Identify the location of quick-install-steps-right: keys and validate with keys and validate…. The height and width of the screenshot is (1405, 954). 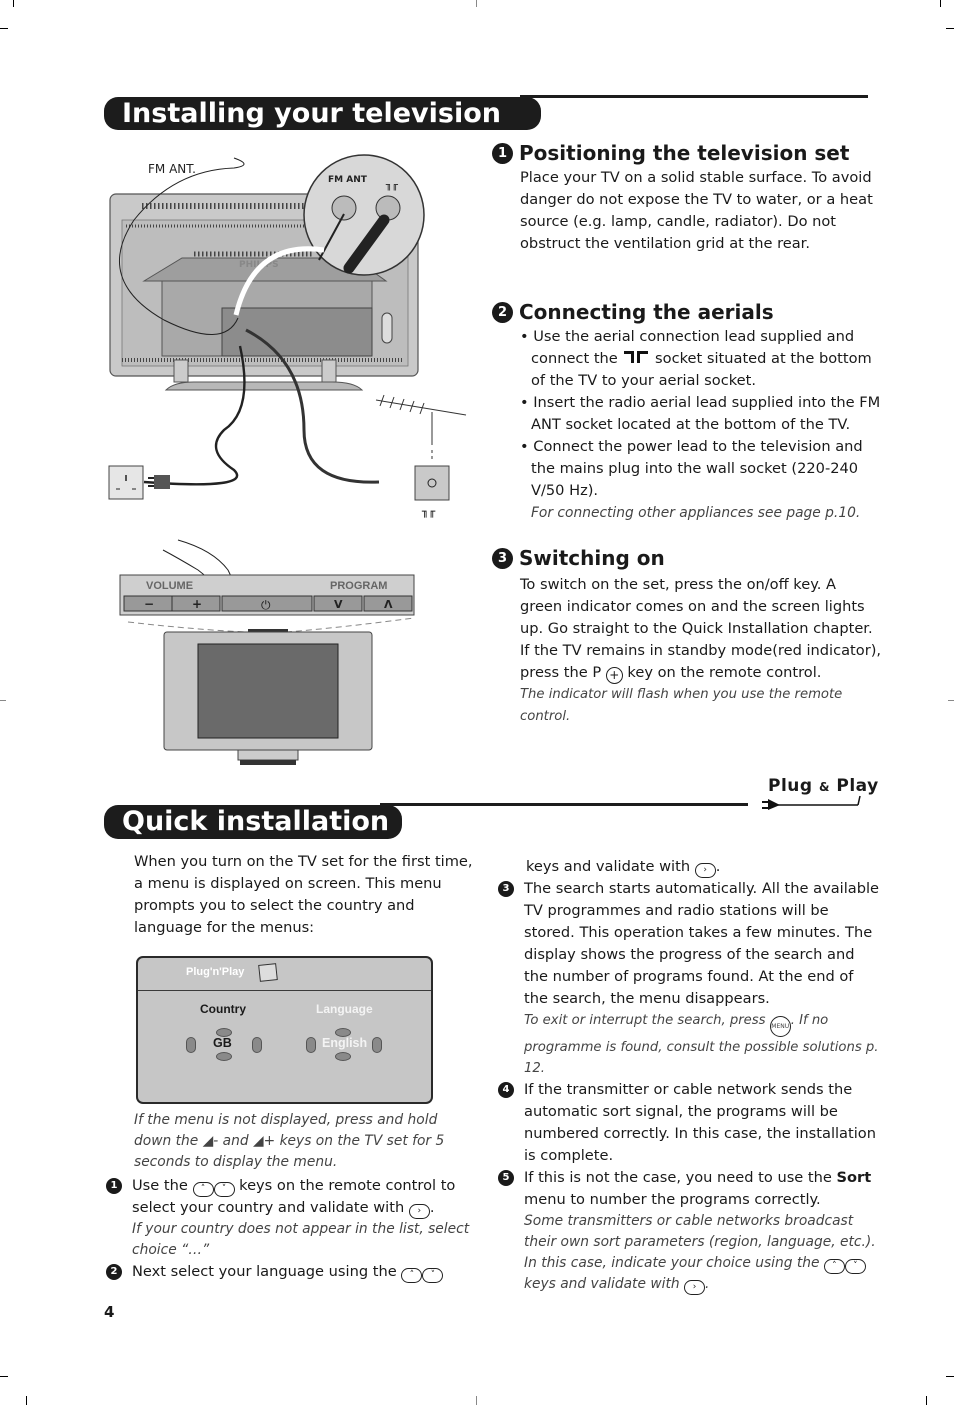
(689, 1075).